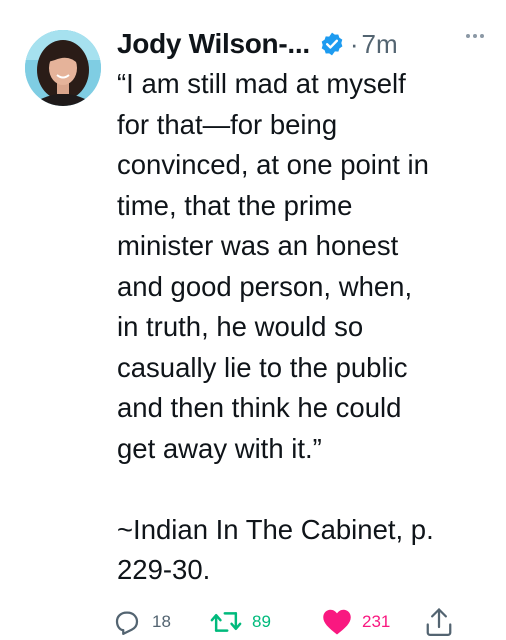  I want to click on reply-button: 18, so click(141, 622).